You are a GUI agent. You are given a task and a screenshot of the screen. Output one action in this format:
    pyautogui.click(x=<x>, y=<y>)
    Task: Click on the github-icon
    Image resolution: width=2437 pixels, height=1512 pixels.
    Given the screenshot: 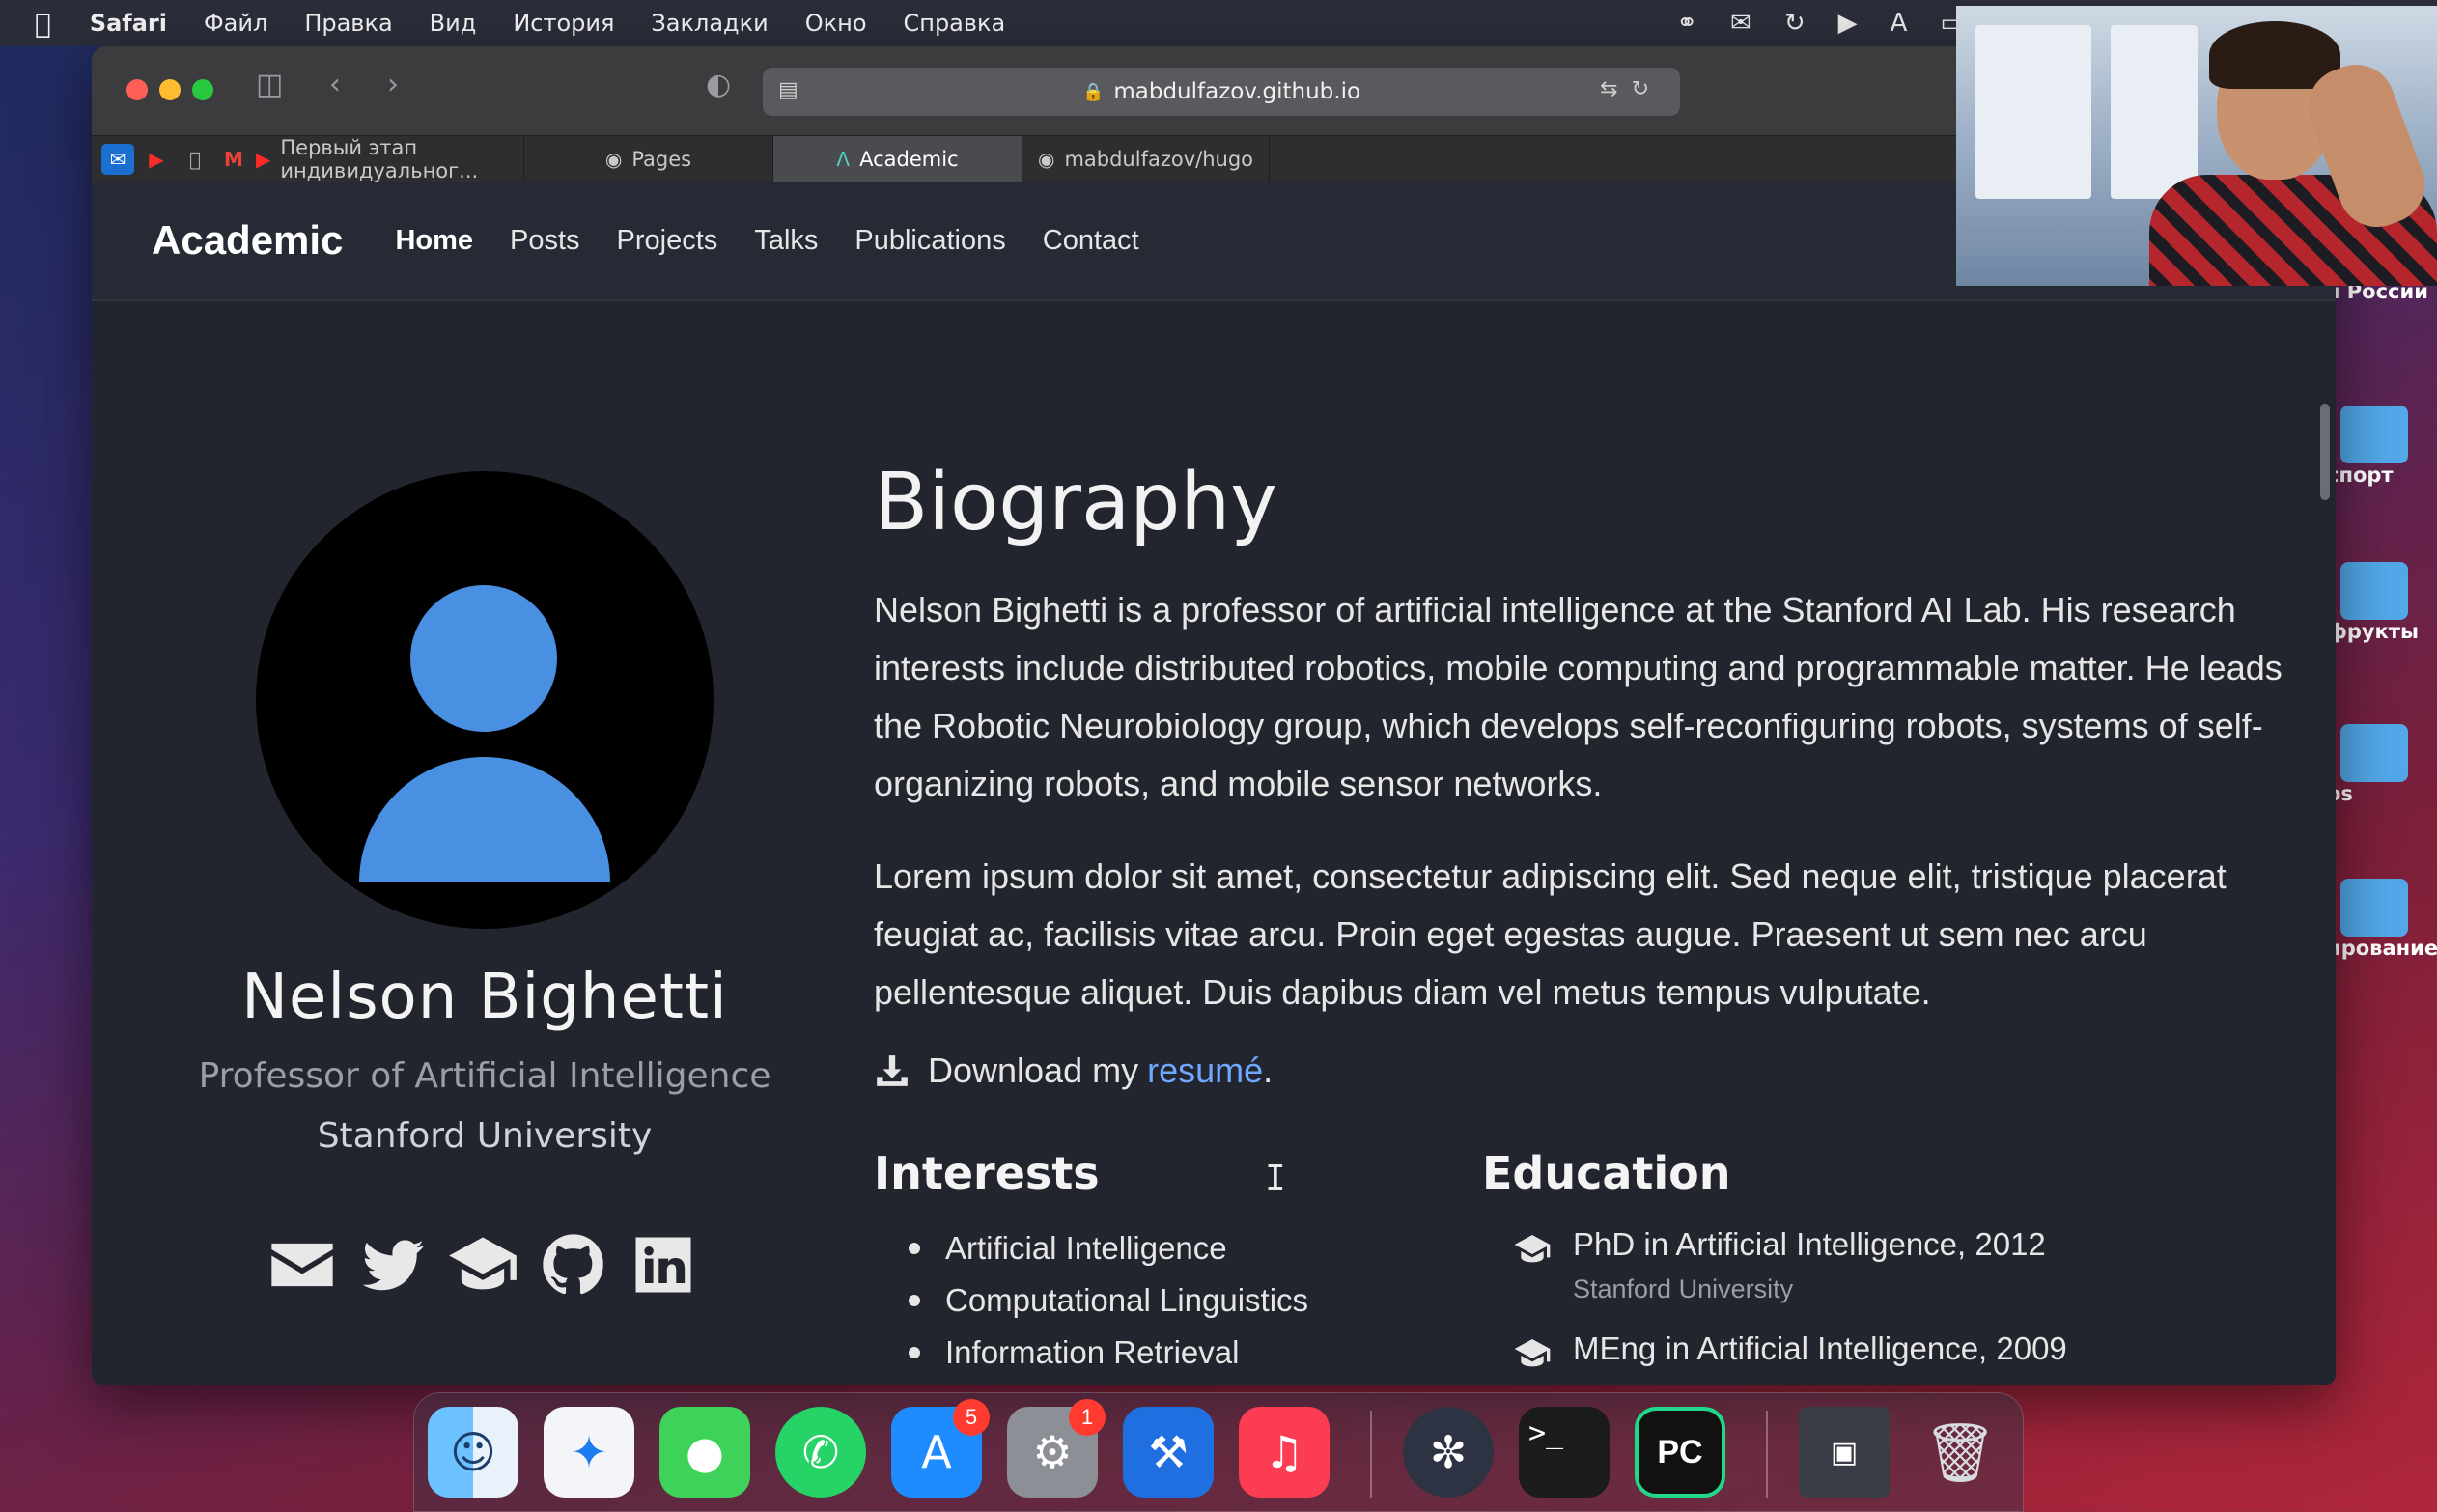 What is the action you would take?
    pyautogui.click(x=573, y=1265)
    